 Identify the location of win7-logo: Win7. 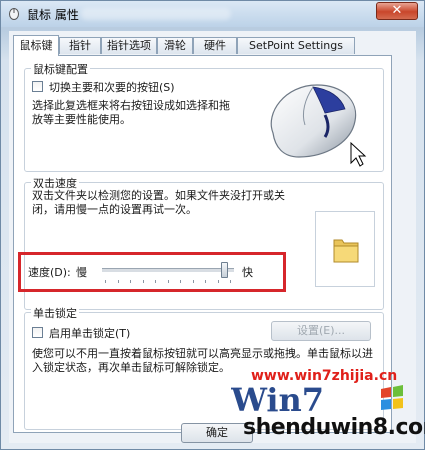
(317, 399).